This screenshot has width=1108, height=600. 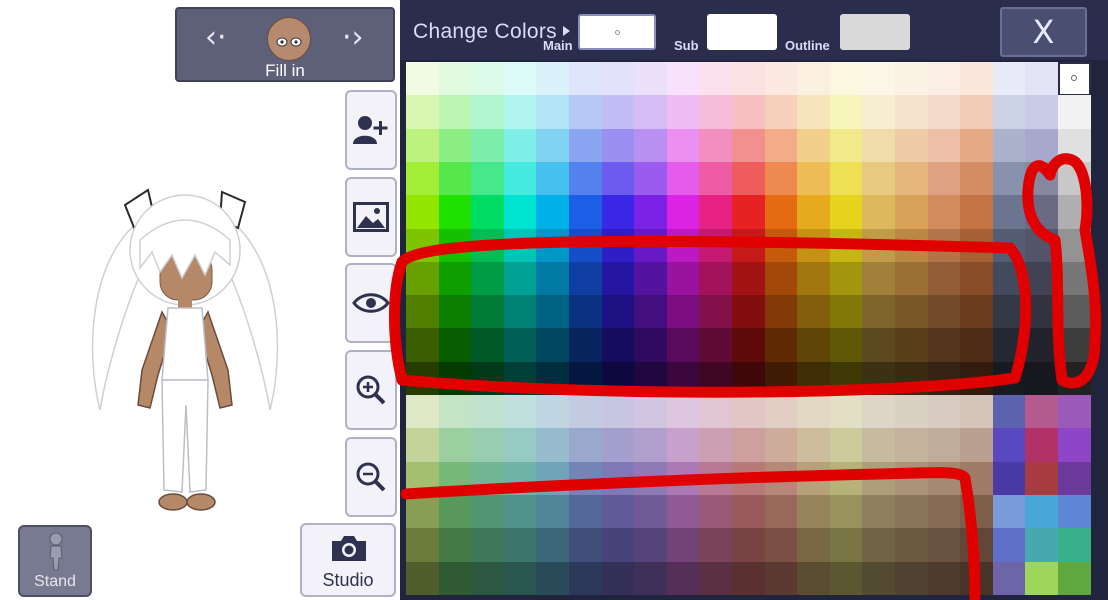 What do you see at coordinates (1043, 32) in the screenshot?
I see `close-button: X` at bounding box center [1043, 32].